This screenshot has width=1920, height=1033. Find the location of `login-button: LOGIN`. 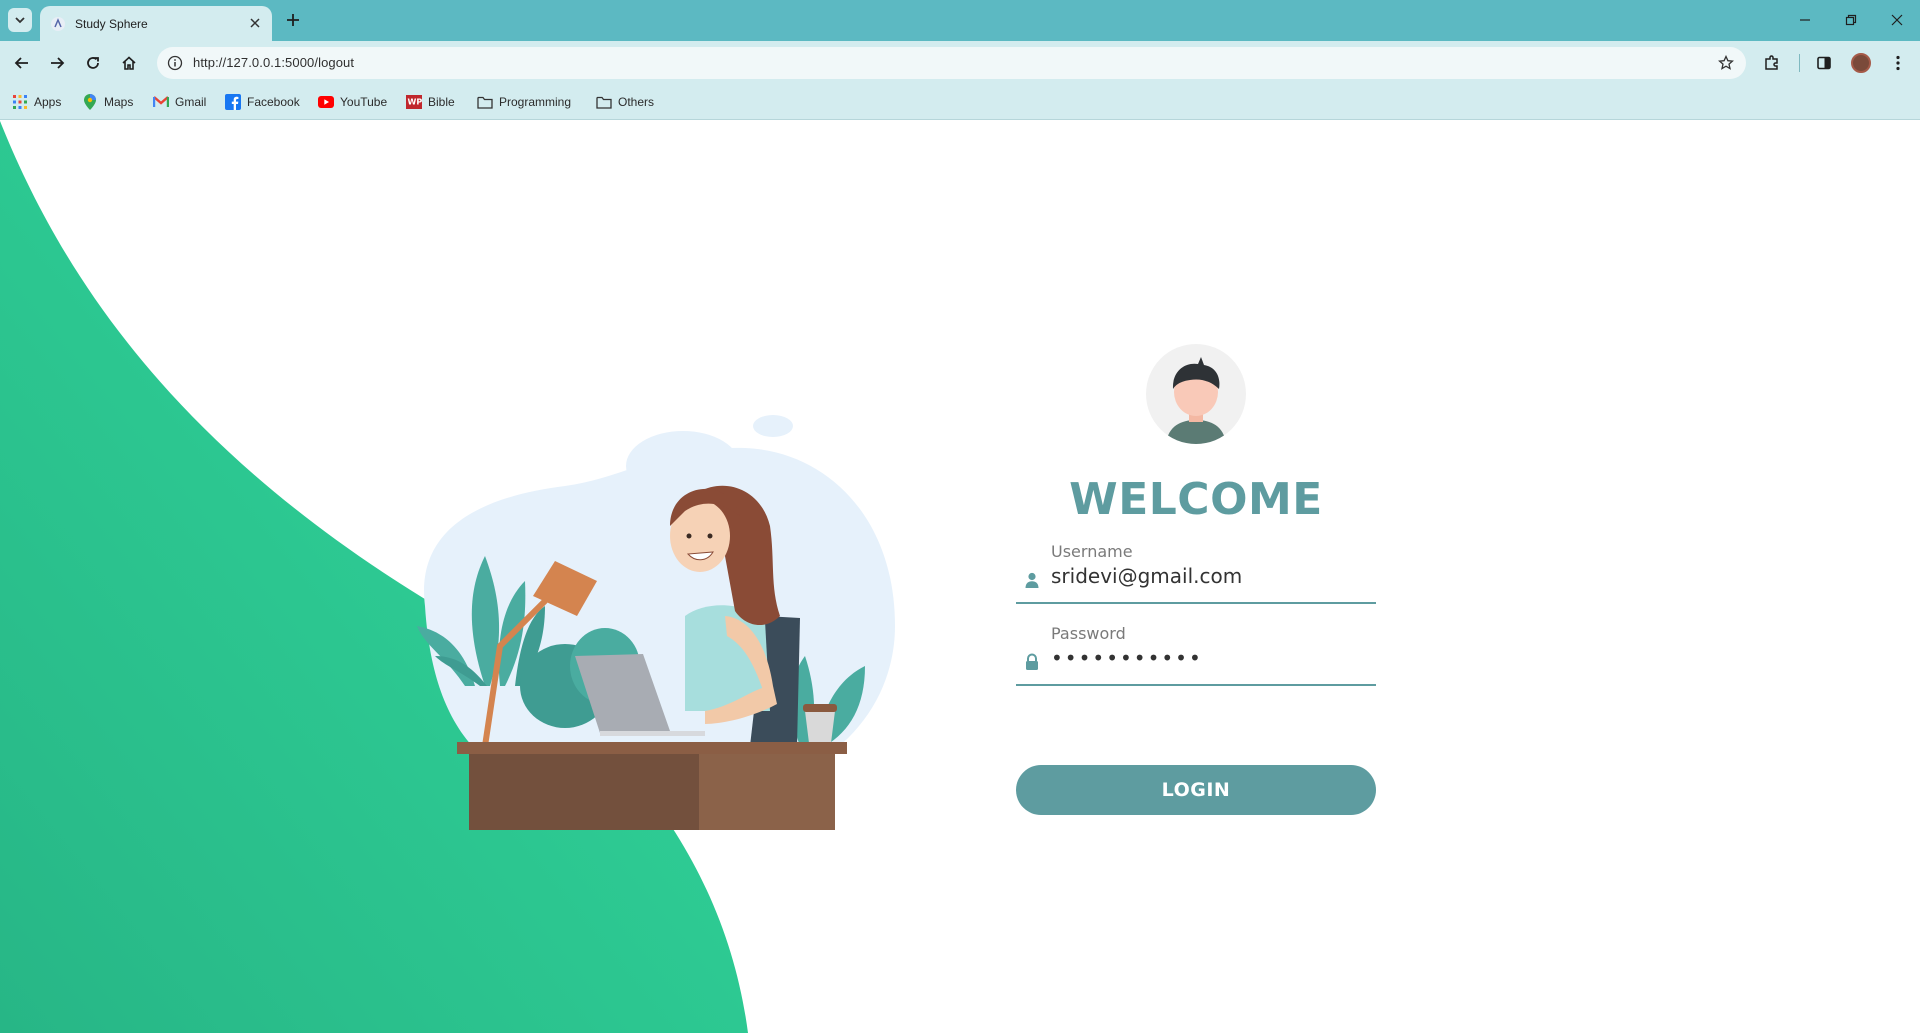

login-button: LOGIN is located at coordinates (1196, 790).